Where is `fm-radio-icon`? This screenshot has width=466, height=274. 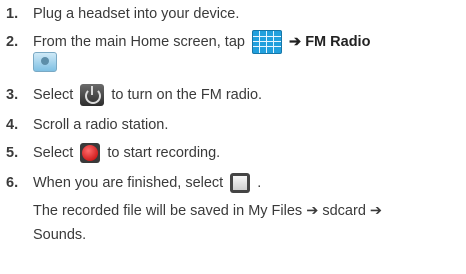
fm-radio-icon is located at coordinates (45, 62).